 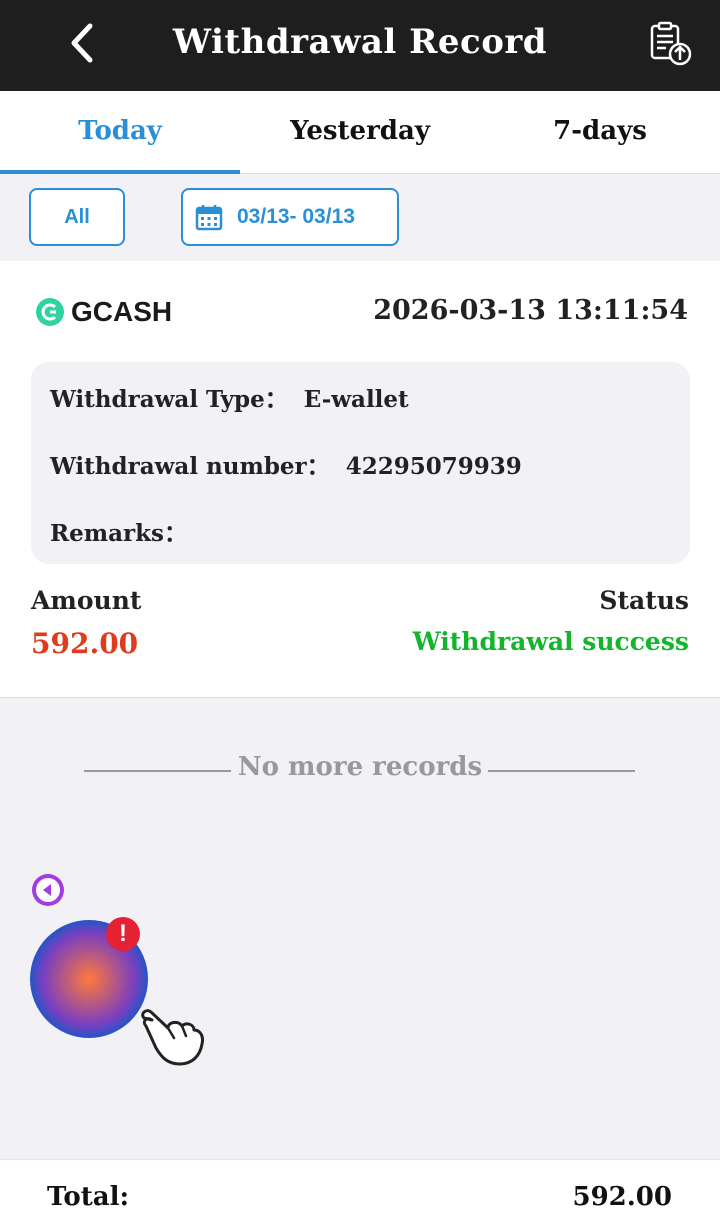 I want to click on filter-bar: All 03/13- 03/13, so click(x=360, y=217).